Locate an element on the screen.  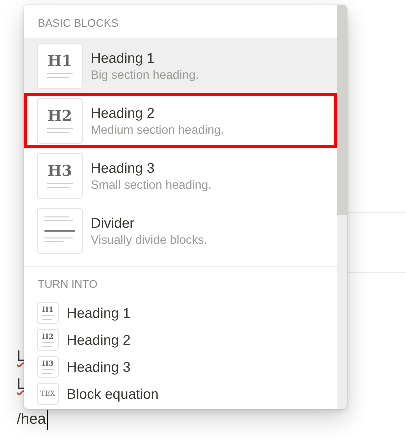
section-title: TURN INTO is located at coordinates (68, 285).